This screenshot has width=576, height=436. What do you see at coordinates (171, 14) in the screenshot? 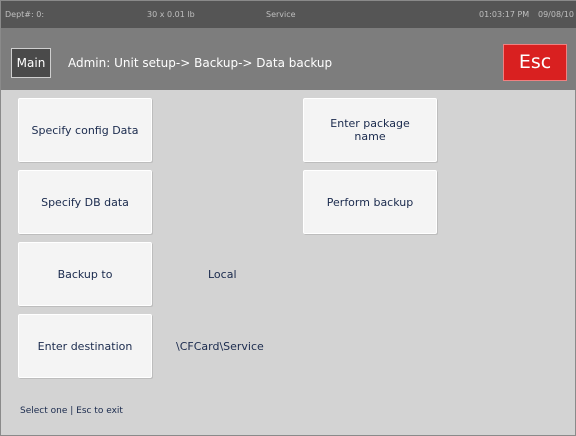
I see `scale-status: 30 x 0.01 lb` at bounding box center [171, 14].